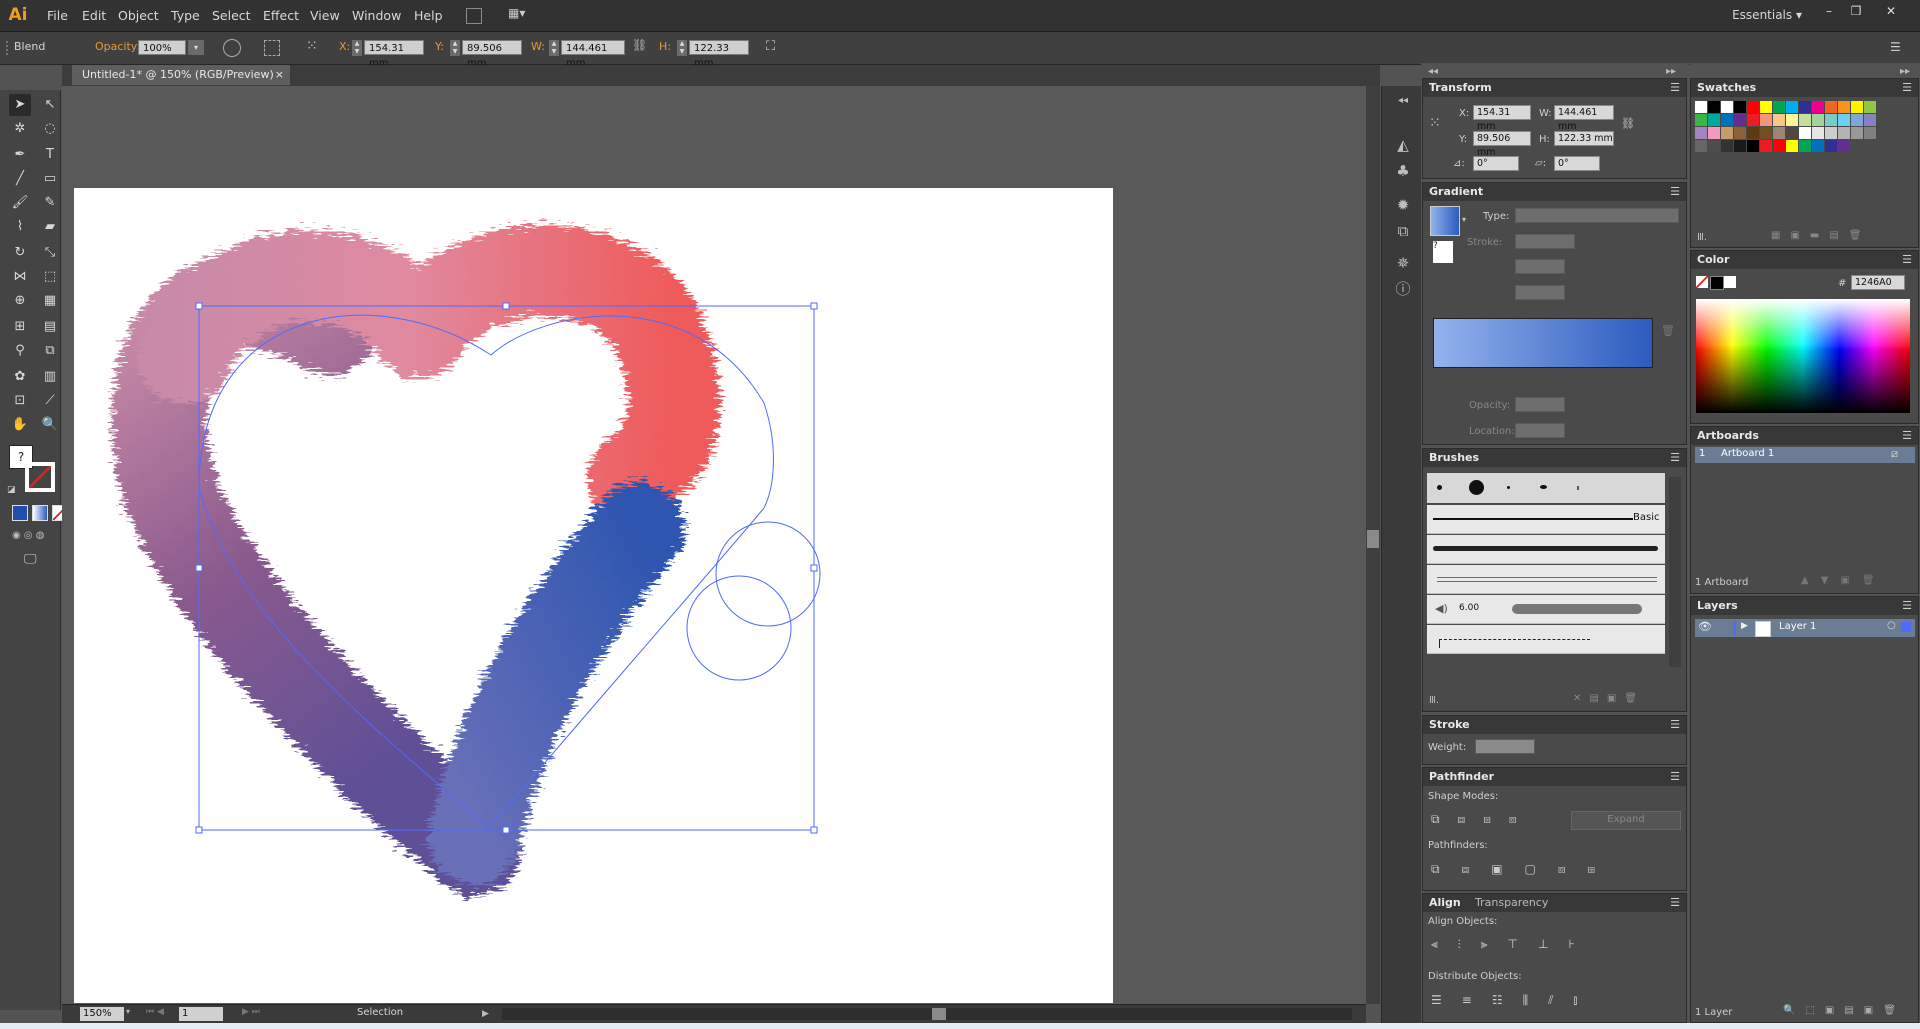 This screenshot has height=1029, width=1920. I want to click on pencil-tool-icon: ✎, so click(50, 203).